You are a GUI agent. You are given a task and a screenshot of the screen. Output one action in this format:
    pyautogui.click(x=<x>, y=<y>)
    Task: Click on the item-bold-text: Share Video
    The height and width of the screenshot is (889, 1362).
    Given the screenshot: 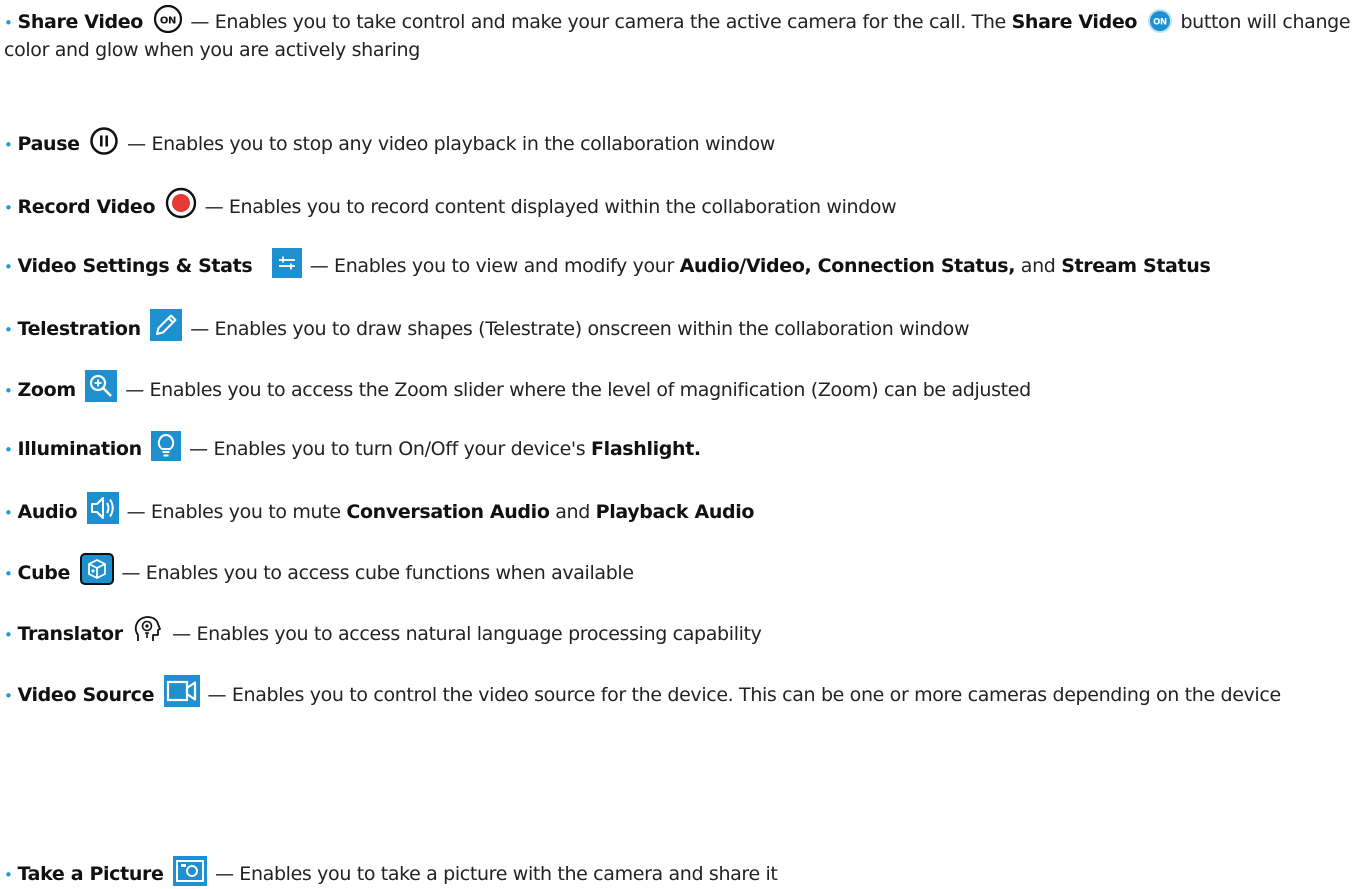 What is the action you would take?
    pyautogui.click(x=1074, y=22)
    